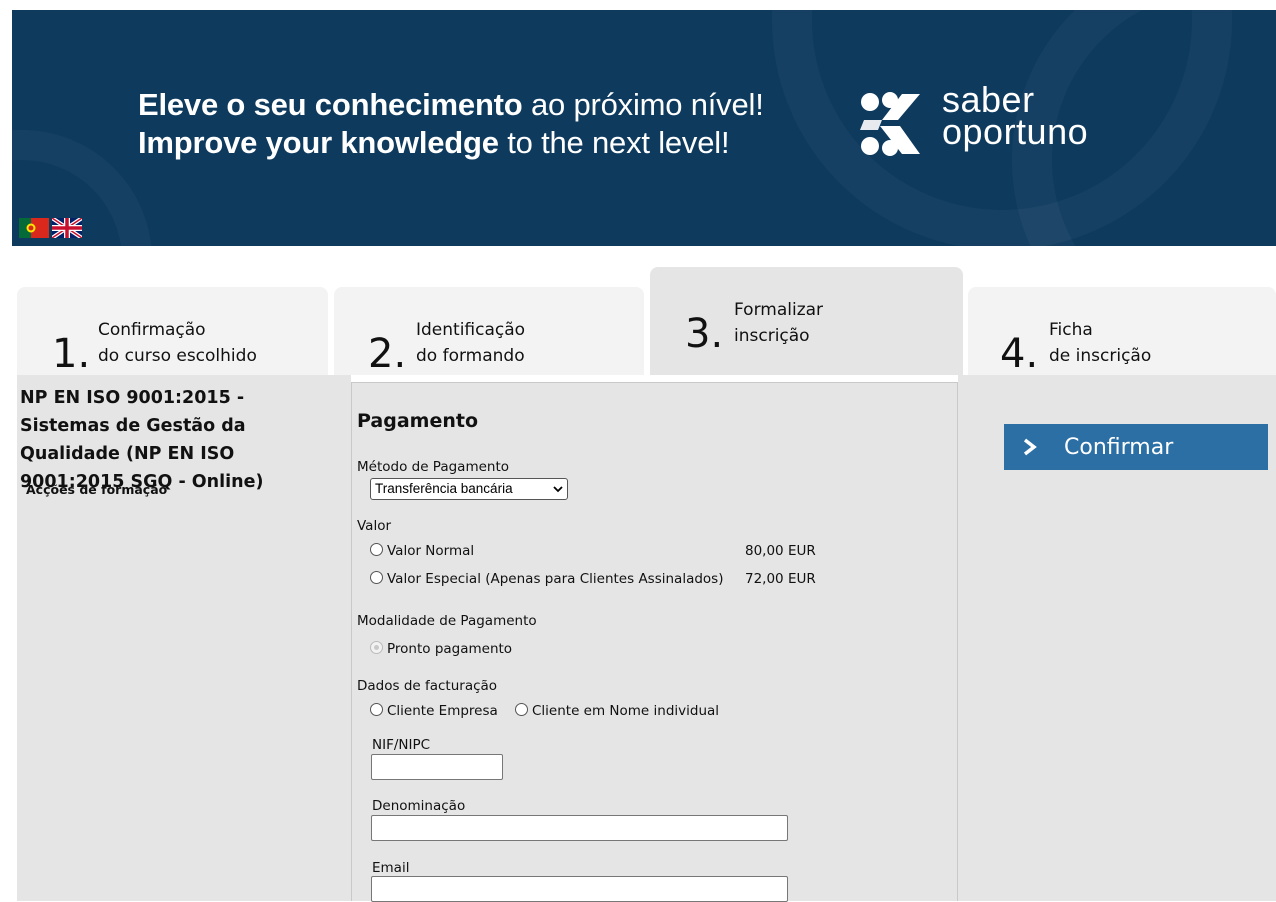  Describe the element at coordinates (704, 334) in the screenshot. I see `step-3-number: 3.` at that location.